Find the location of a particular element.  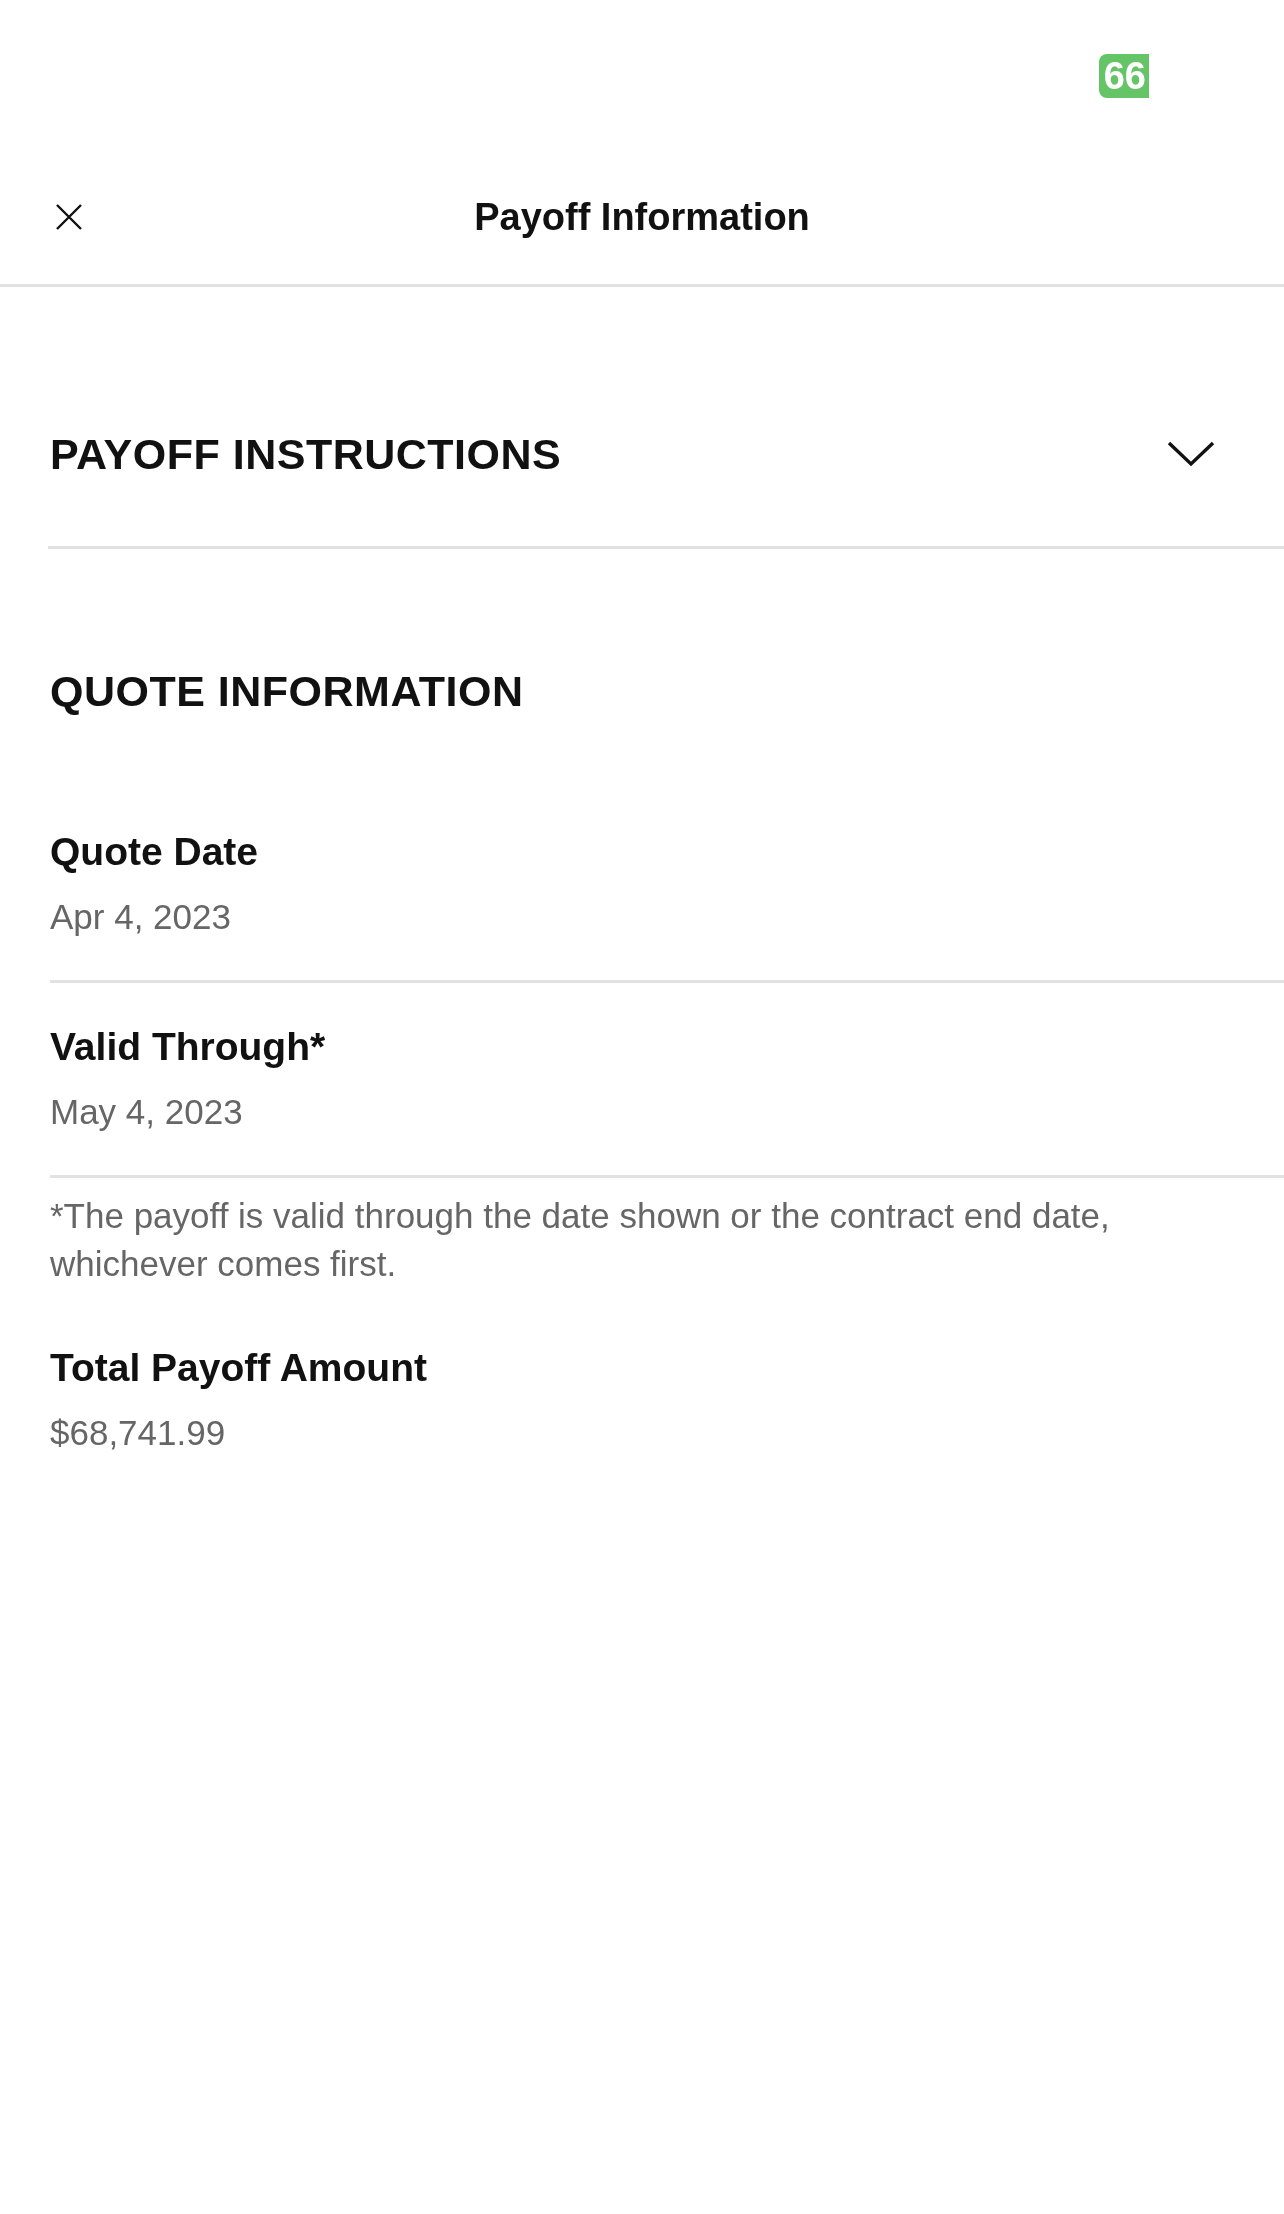

close-icon is located at coordinates (69, 217).